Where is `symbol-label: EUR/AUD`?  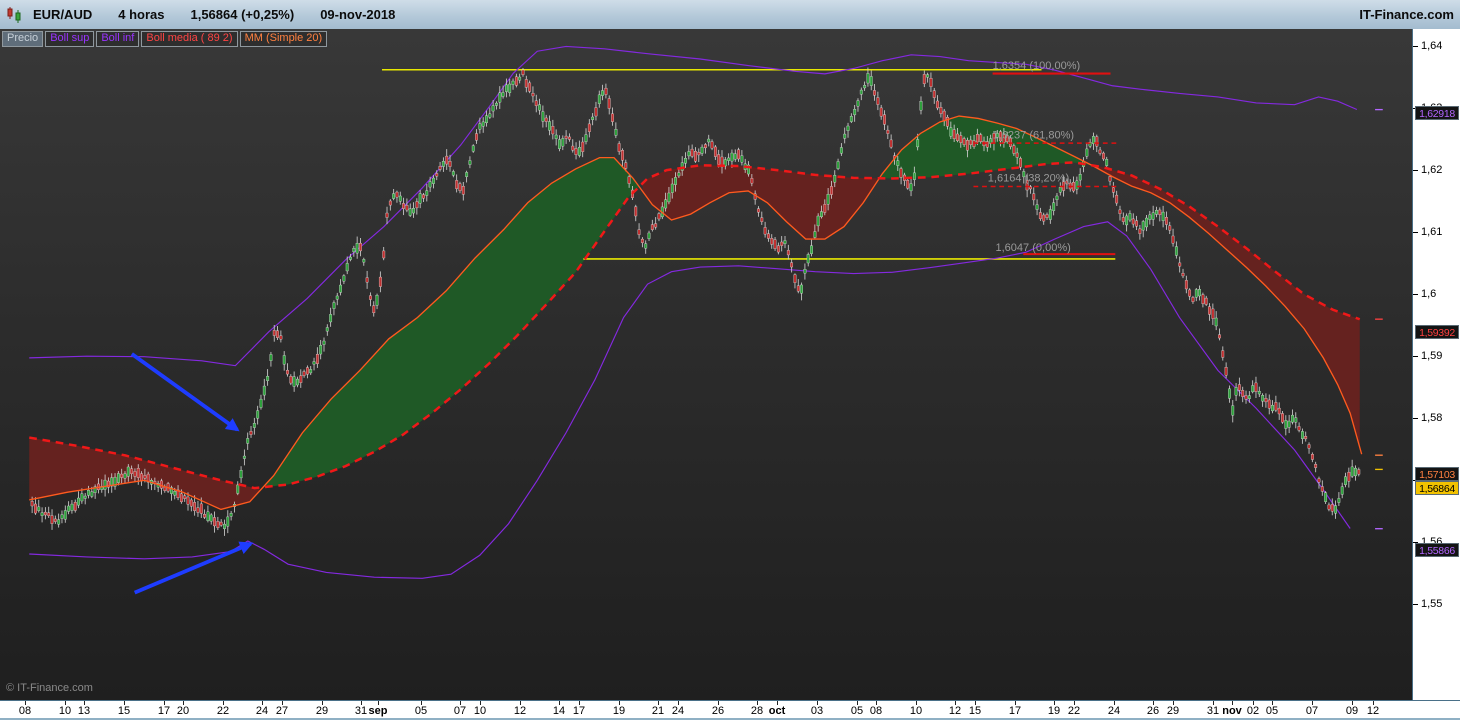
symbol-label: EUR/AUD is located at coordinates (63, 14).